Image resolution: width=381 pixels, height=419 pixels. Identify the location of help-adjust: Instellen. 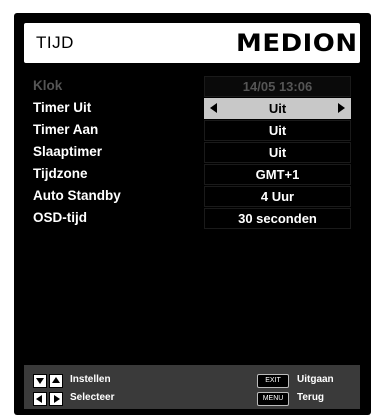
(93, 382).